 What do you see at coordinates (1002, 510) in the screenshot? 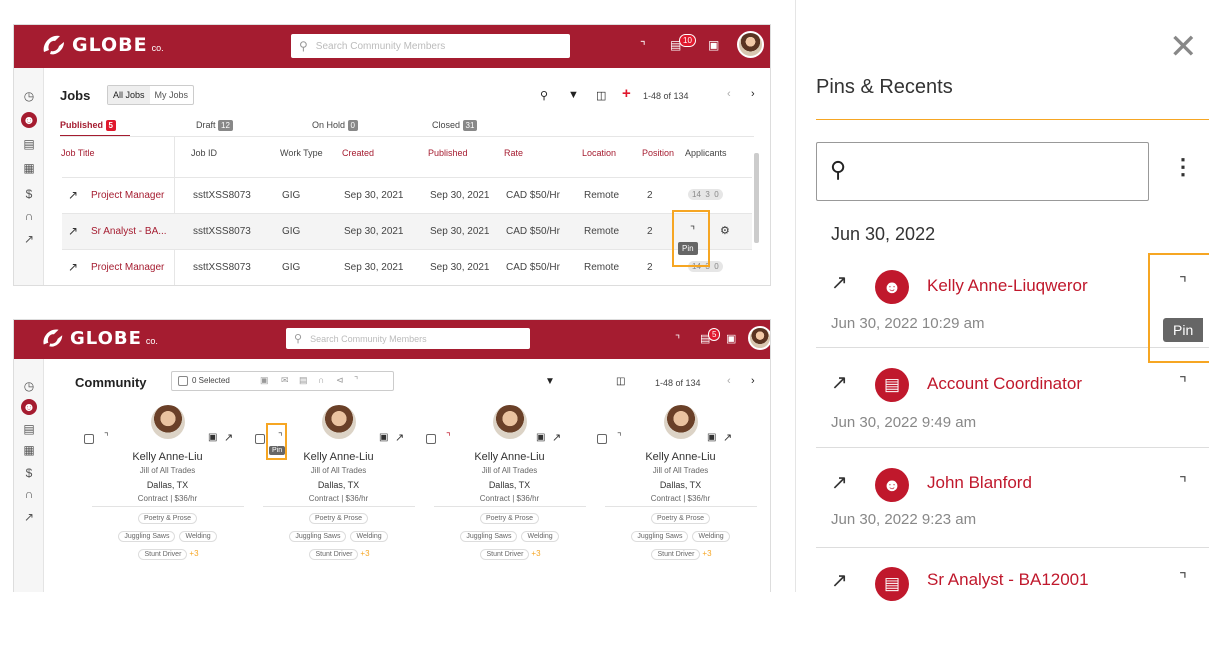
I see `pin-item: ↗ ☻ John Blanford Jun 30, 2022 9:23 am ⌝` at bounding box center [1002, 510].